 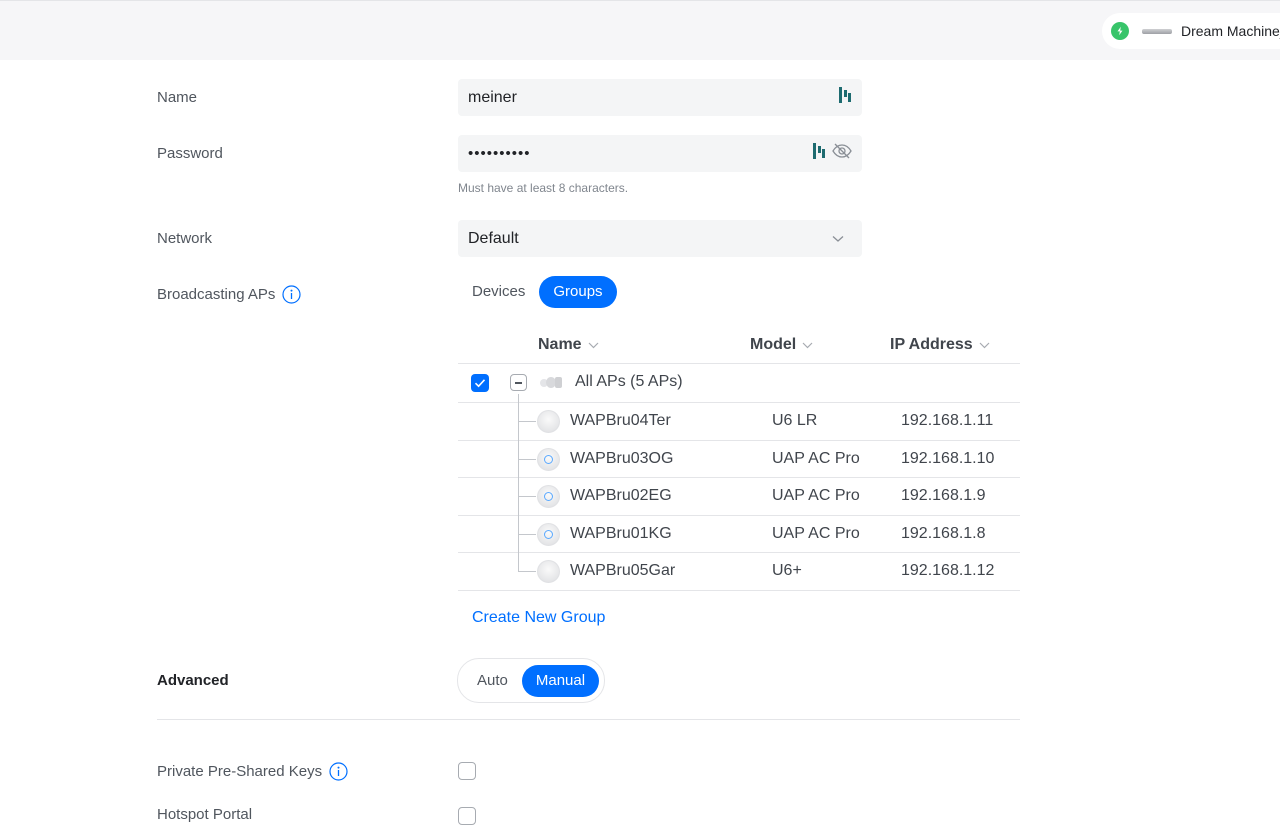 What do you see at coordinates (943, 495) in the screenshot?
I see `ap-ip: 192.168.1.9` at bounding box center [943, 495].